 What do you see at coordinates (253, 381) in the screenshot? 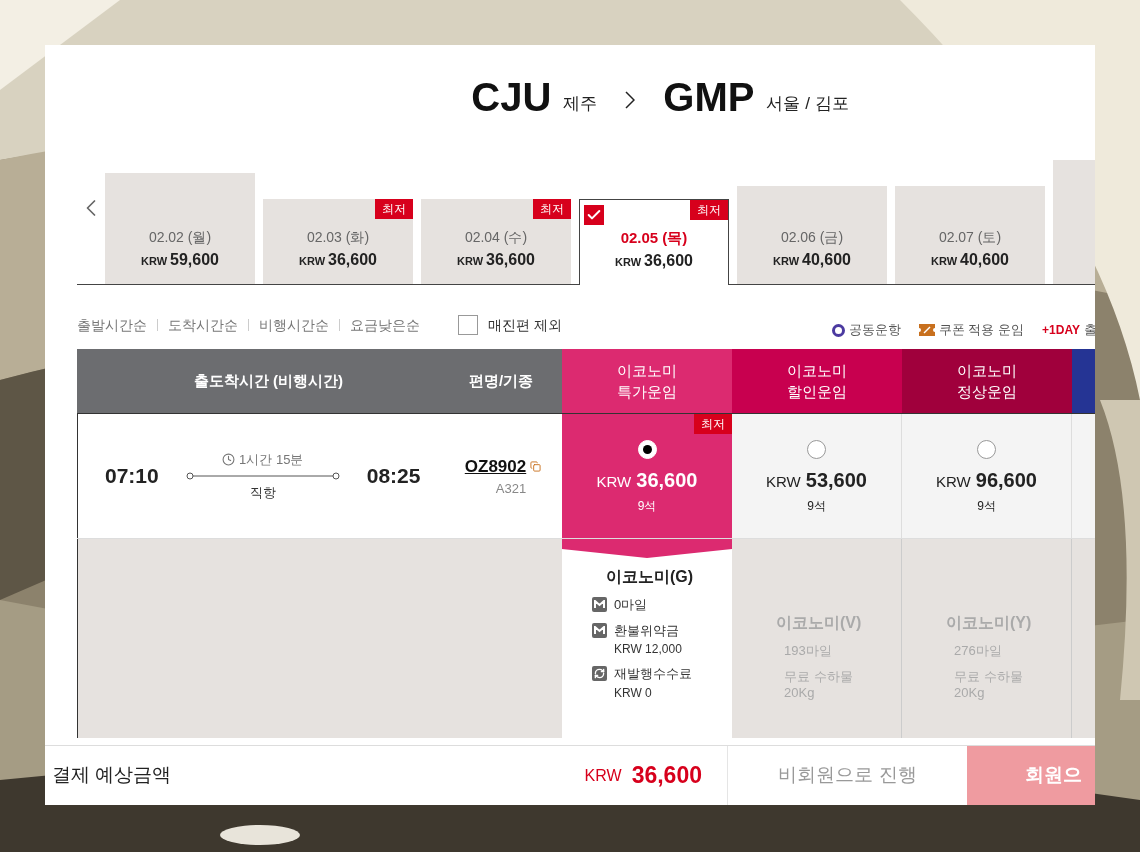
I see `column-header: 출도착시간 (비행시간)` at bounding box center [253, 381].